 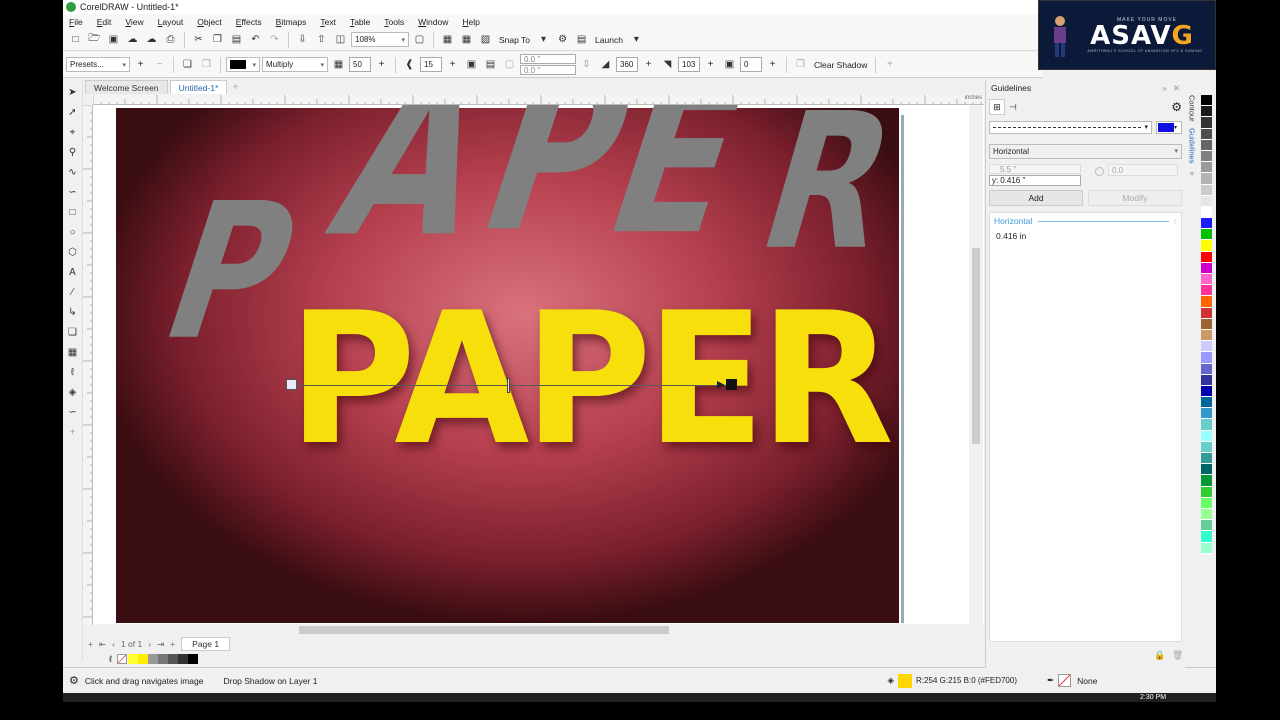 I want to click on eyedropper-icon: ℓ, so click(x=73, y=372).